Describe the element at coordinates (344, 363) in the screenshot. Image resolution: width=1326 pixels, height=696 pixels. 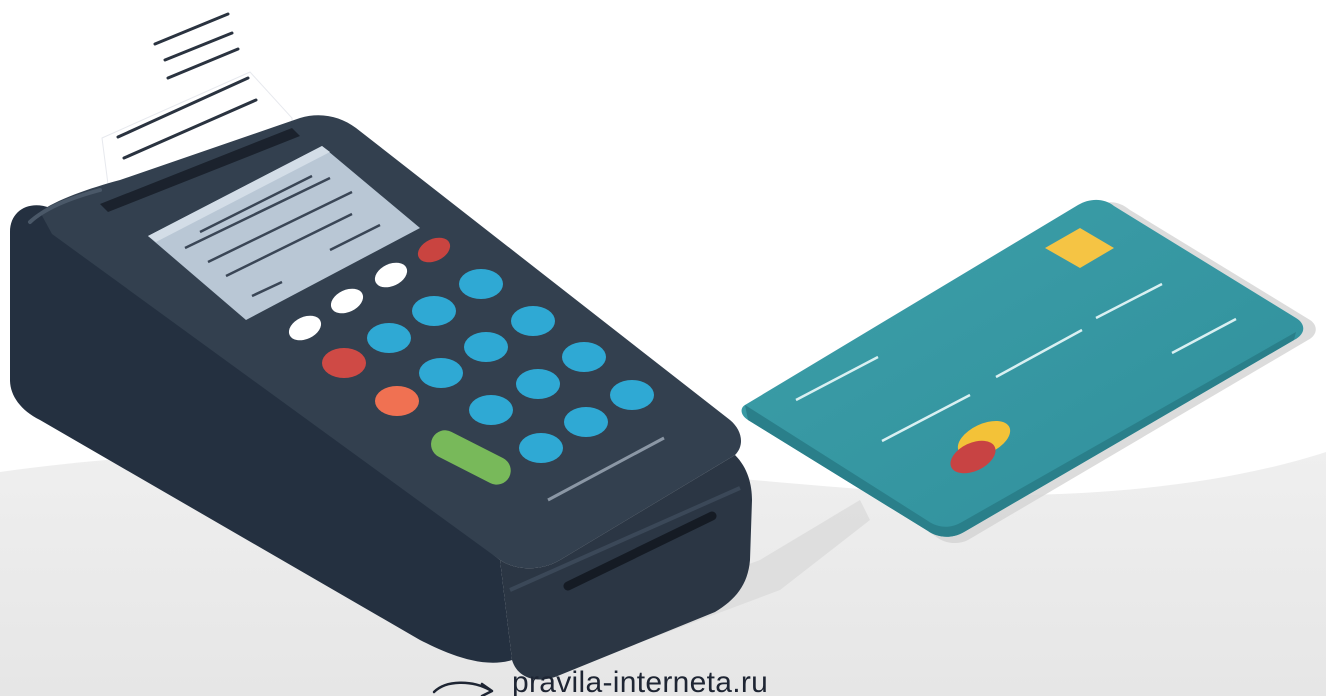
I see `cancel-key` at that location.